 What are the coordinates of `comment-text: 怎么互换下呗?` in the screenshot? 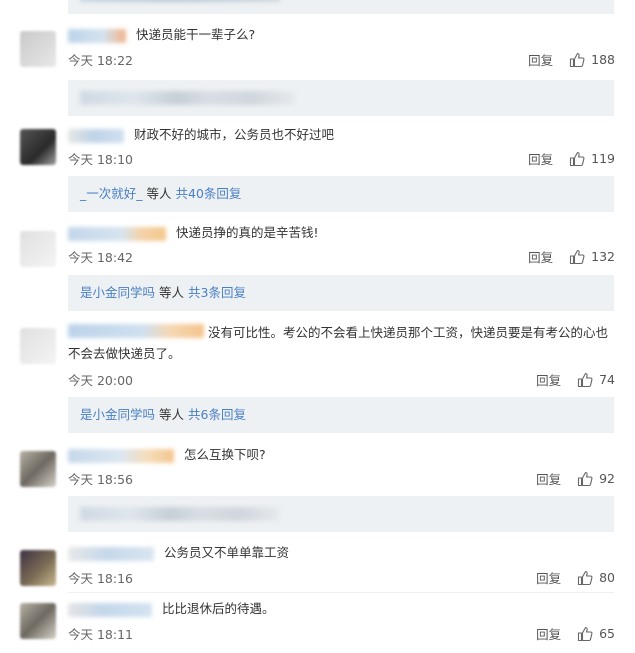 It's located at (224, 454).